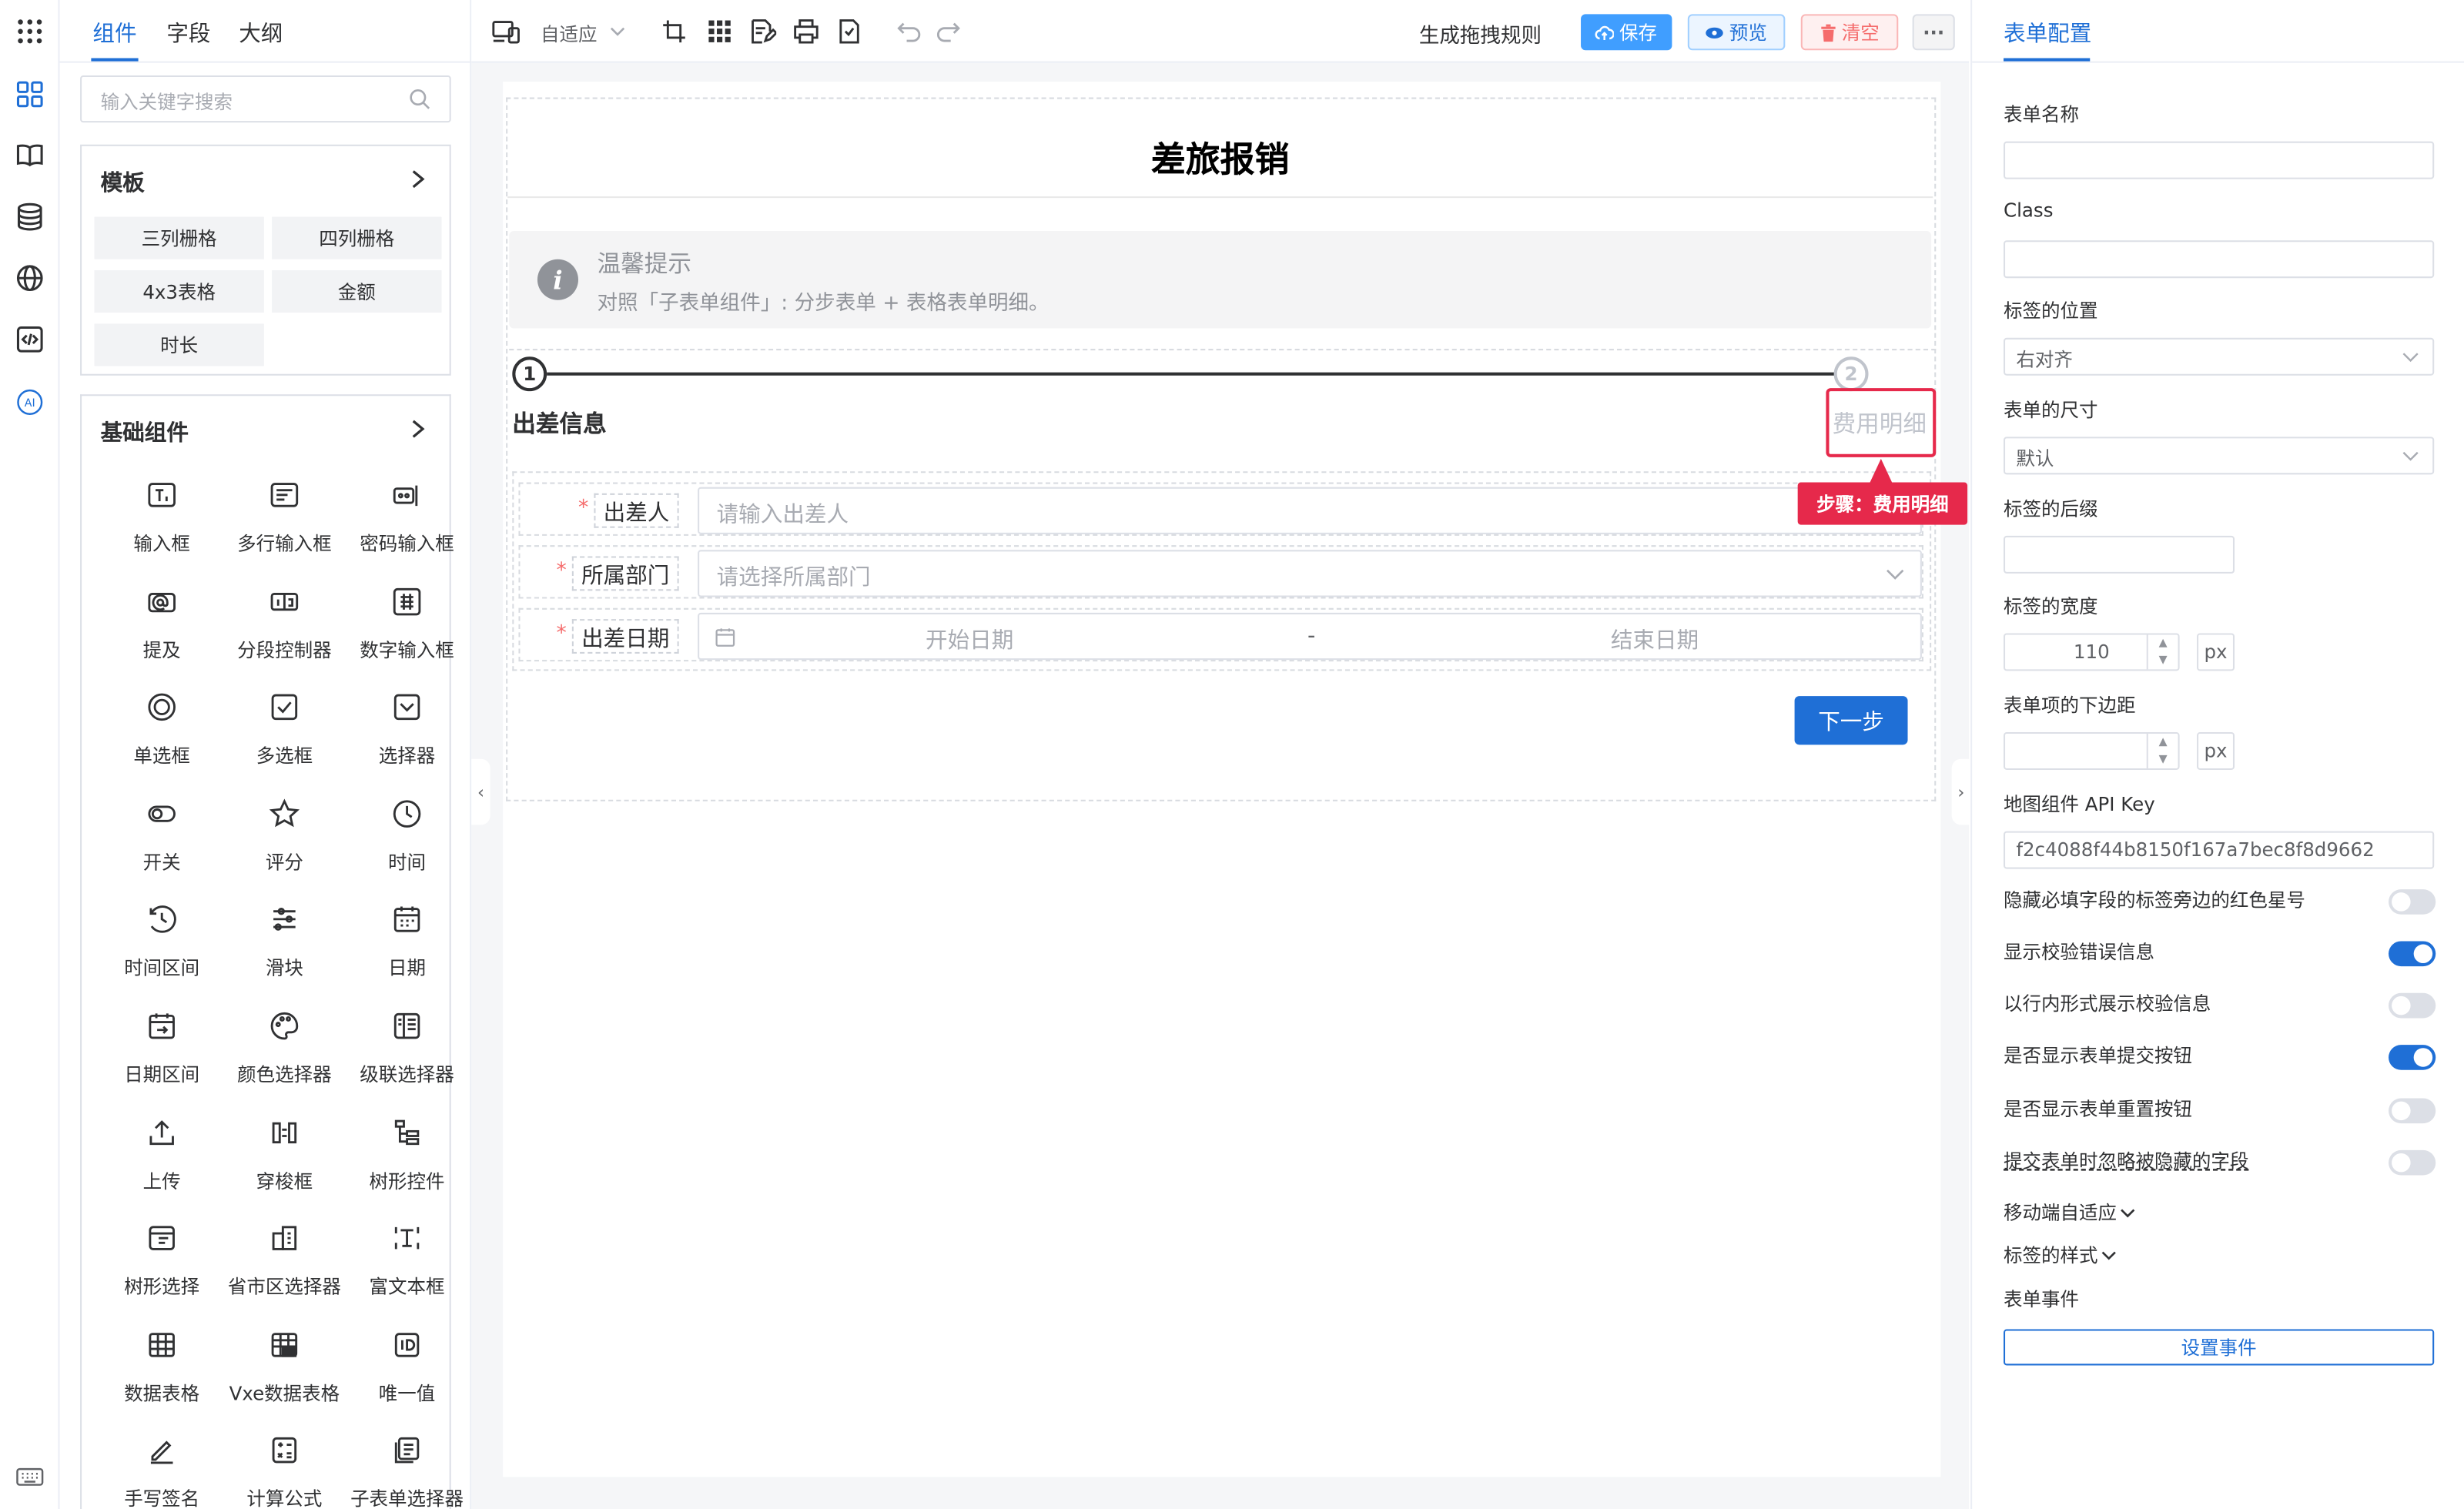 Image resolution: width=2464 pixels, height=1509 pixels. What do you see at coordinates (559, 423) in the screenshot?
I see `step-1-label: 出差信息` at bounding box center [559, 423].